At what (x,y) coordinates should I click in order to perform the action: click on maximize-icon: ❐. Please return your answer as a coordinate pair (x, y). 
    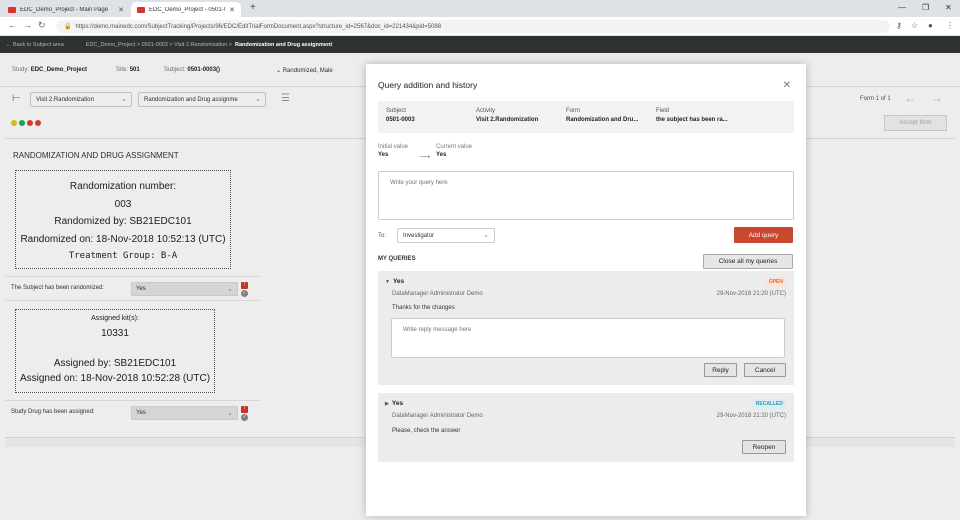
    Looking at the image, I should click on (925, 7).